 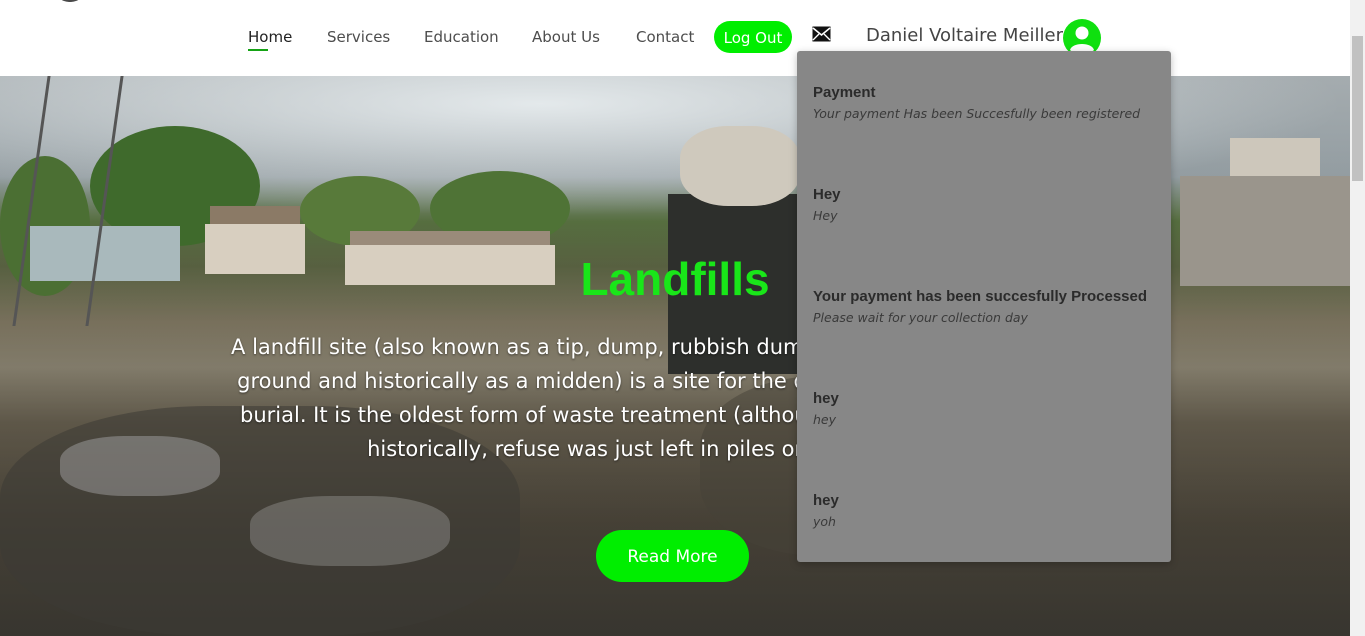 I want to click on nav-education: Education, so click(x=461, y=37).